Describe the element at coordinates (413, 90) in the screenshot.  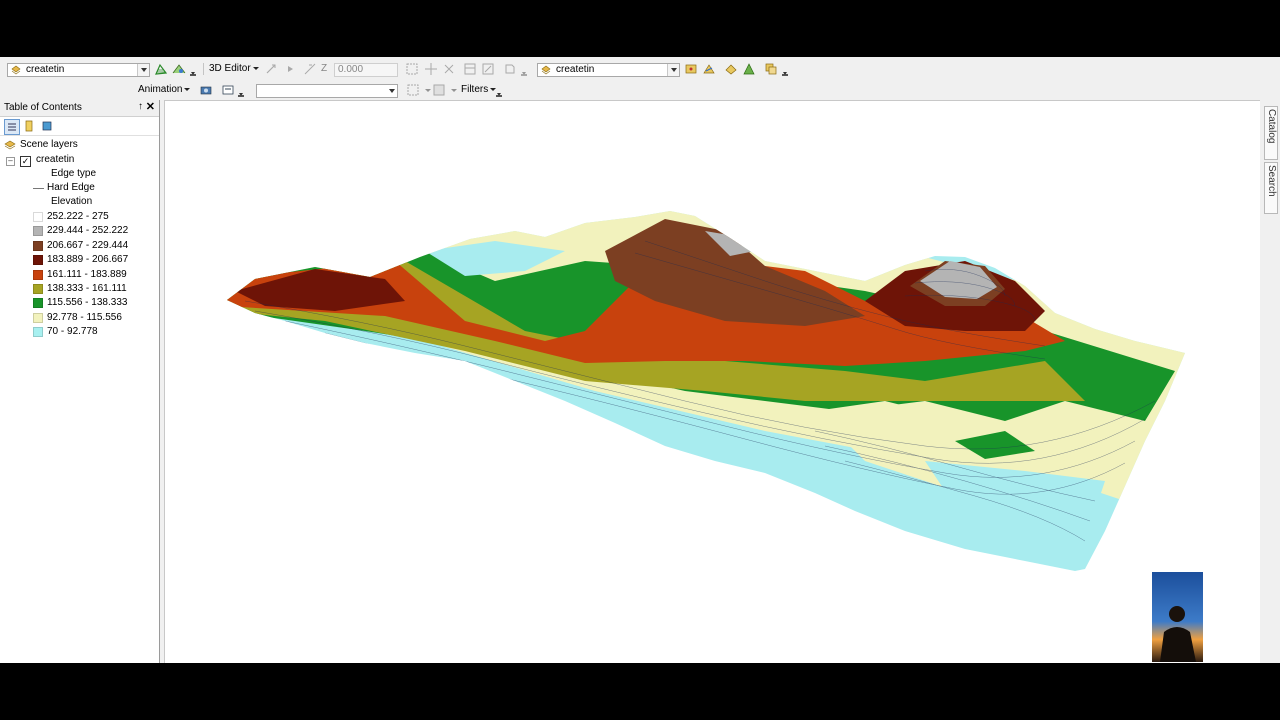
I see `select-icon` at that location.